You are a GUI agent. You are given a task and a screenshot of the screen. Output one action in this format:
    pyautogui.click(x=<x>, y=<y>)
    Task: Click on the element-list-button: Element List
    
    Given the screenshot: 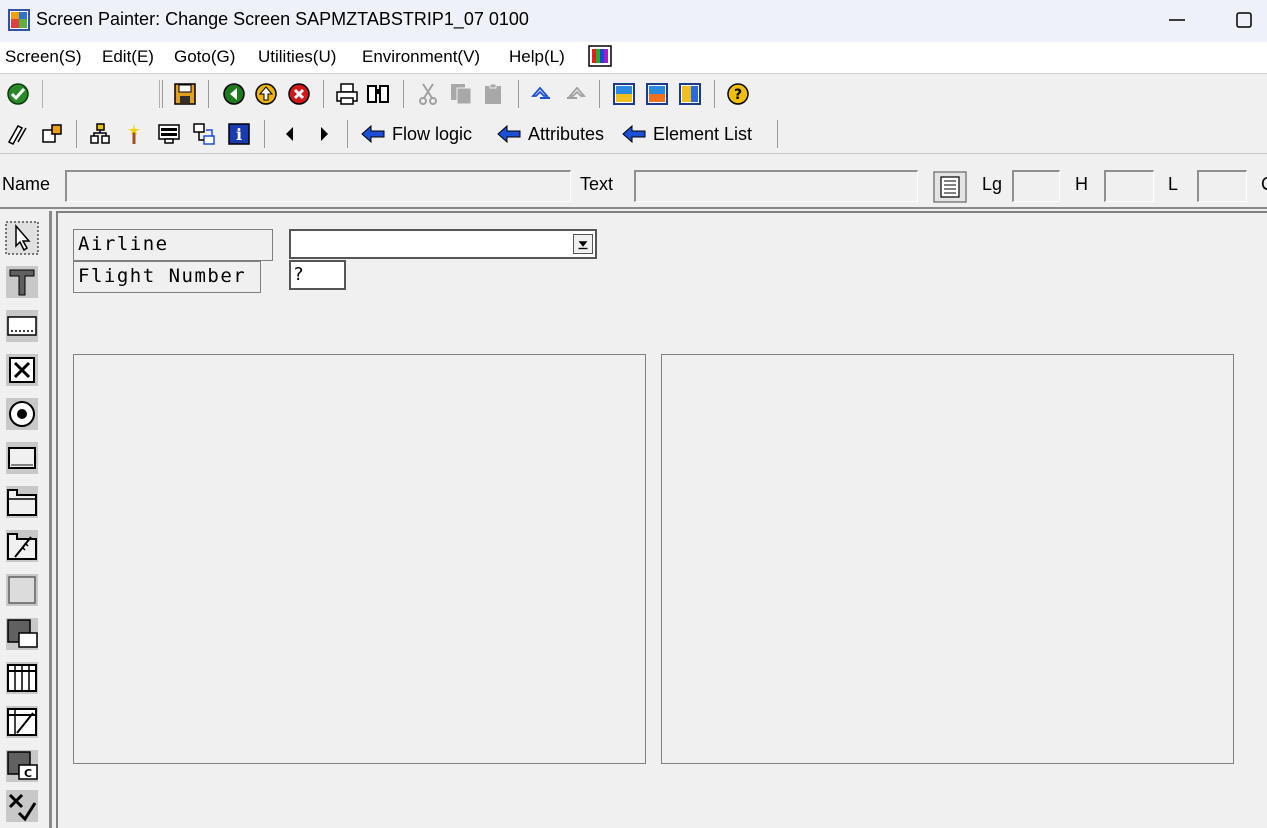 What is the action you would take?
    pyautogui.click(x=686, y=134)
    